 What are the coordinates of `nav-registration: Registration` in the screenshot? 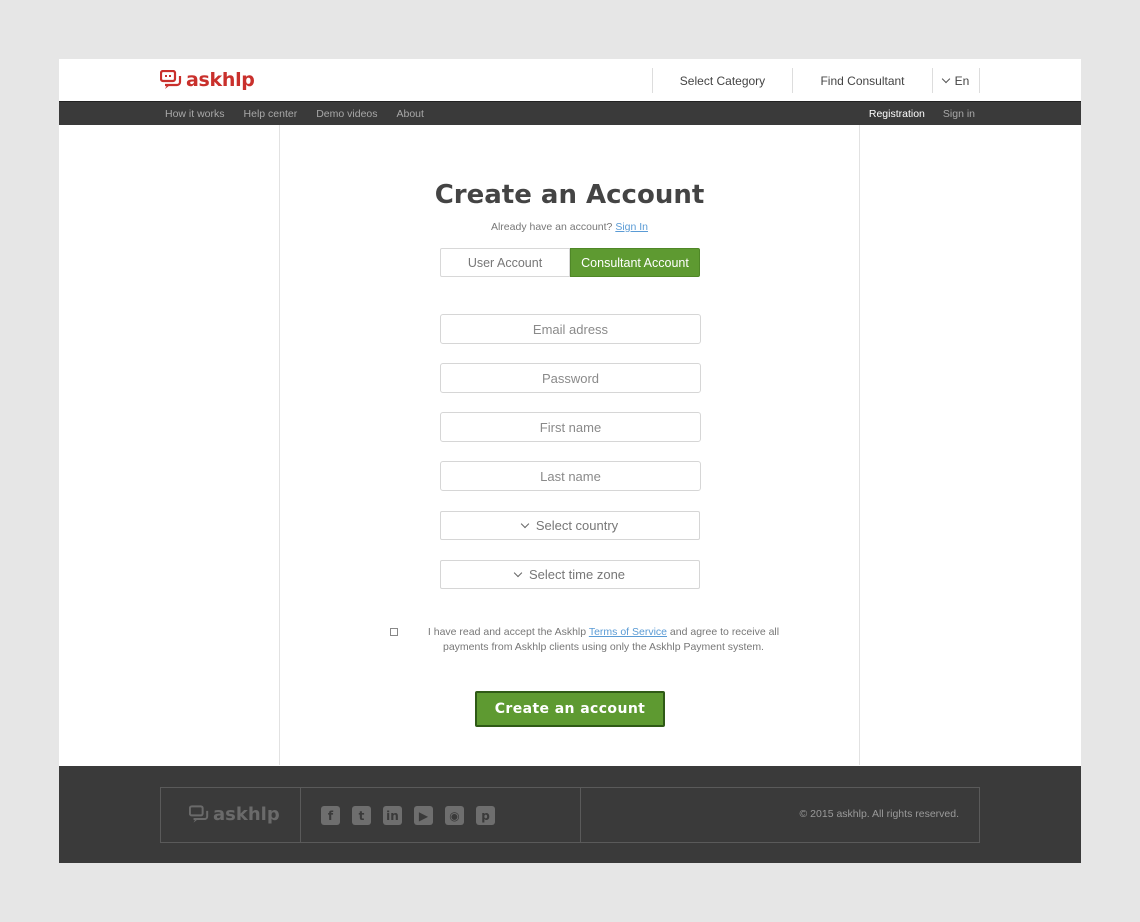 It's located at (897, 114).